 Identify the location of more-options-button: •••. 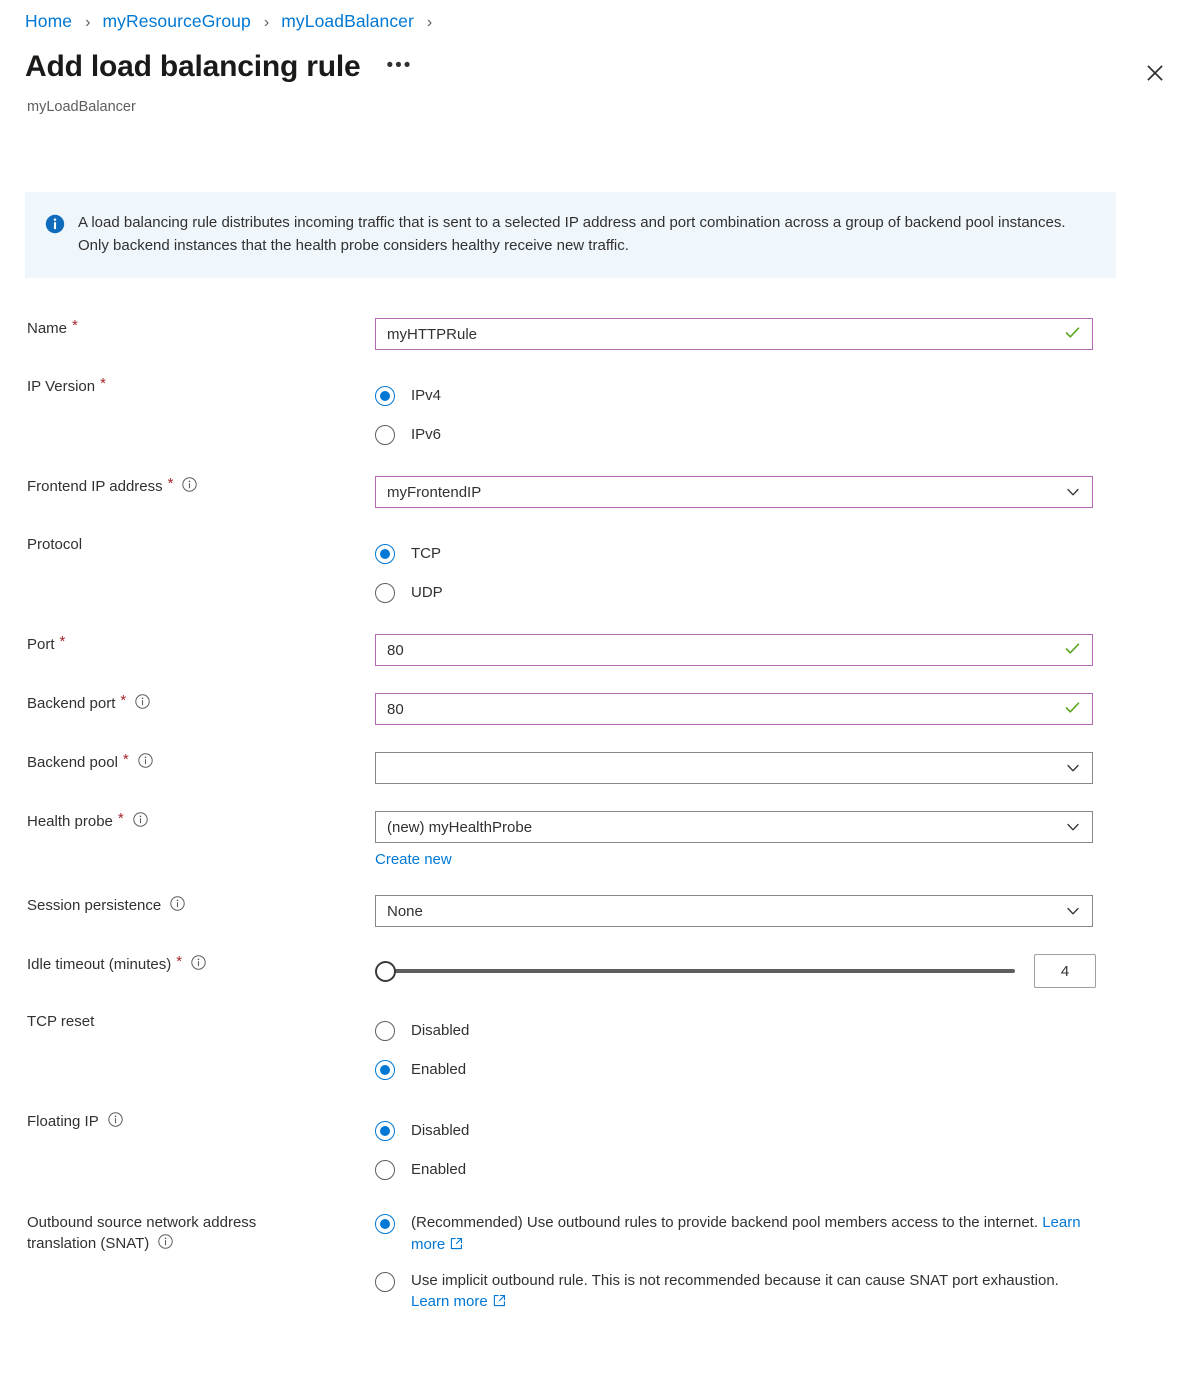
(399, 65).